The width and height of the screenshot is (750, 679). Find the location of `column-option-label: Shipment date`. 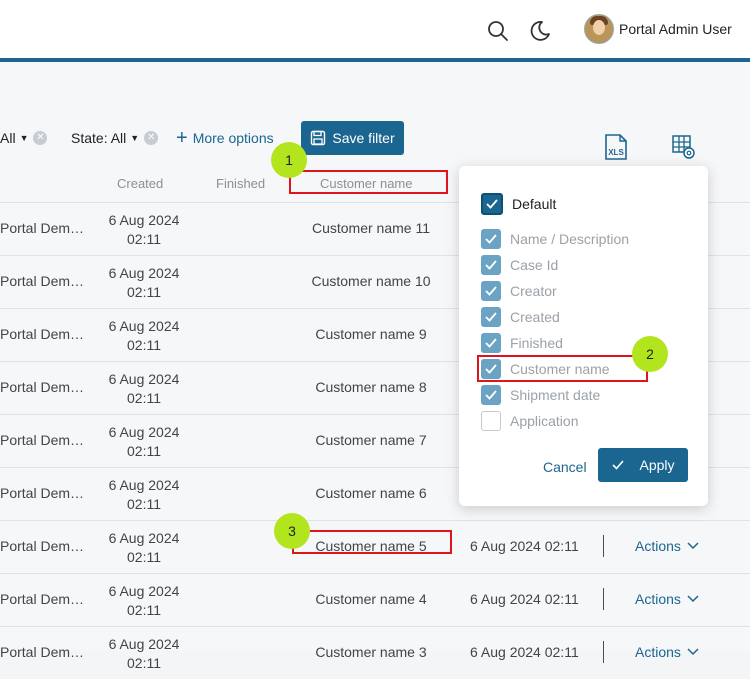

column-option-label: Shipment date is located at coordinates (555, 395).